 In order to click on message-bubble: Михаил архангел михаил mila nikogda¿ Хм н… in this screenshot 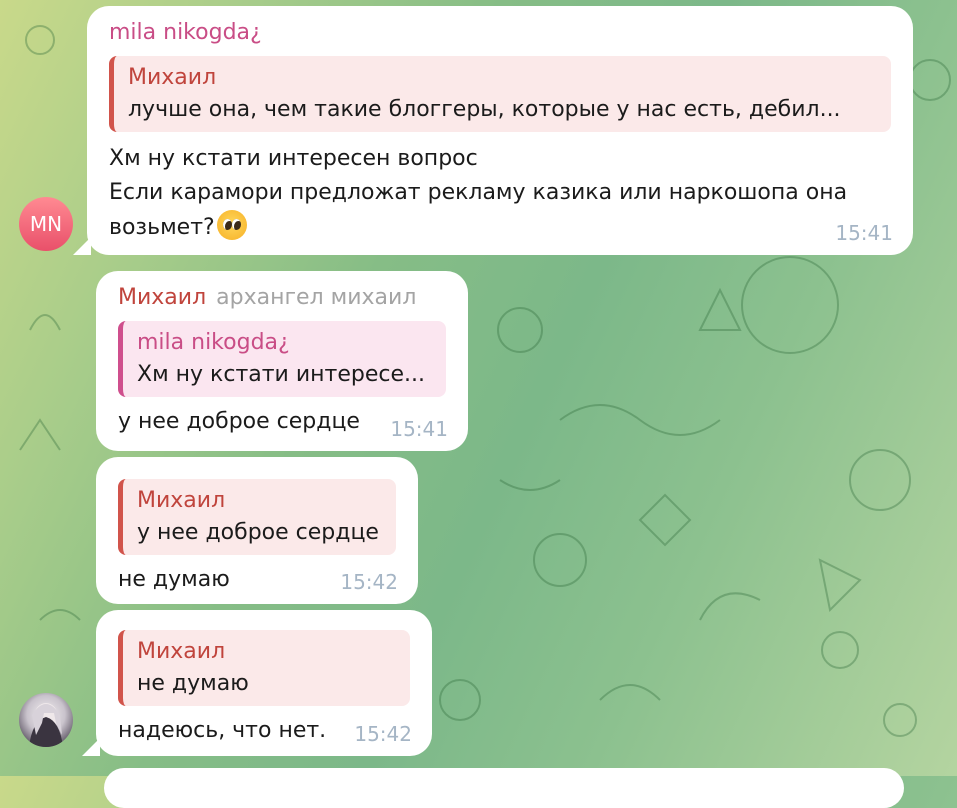, I will do `click(282, 361)`.